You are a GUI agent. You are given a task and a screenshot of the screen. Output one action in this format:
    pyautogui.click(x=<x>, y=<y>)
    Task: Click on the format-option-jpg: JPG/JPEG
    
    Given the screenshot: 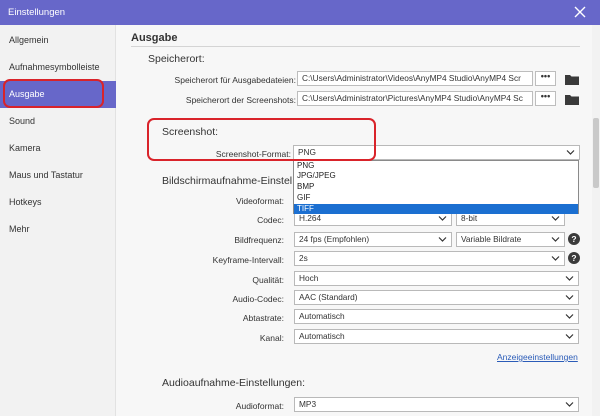 What is the action you would take?
    pyautogui.click(x=436, y=176)
    